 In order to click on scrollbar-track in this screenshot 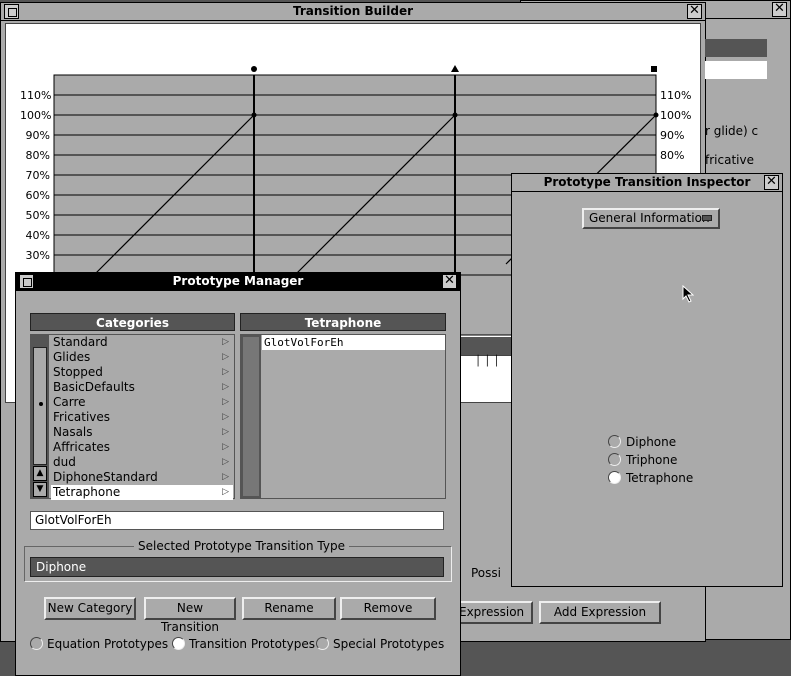, I will do `click(251, 416)`.